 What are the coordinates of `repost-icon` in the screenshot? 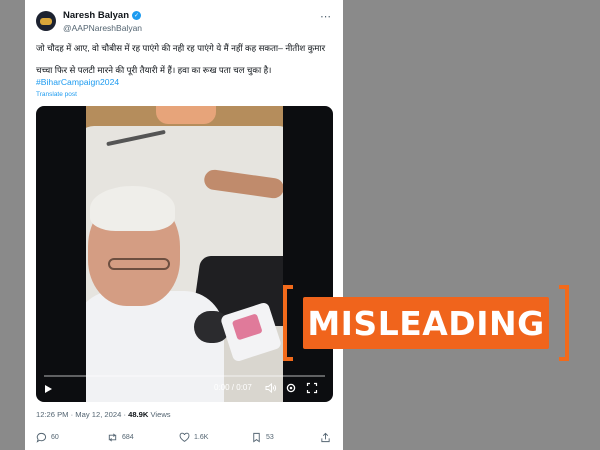 It's located at (112, 437).